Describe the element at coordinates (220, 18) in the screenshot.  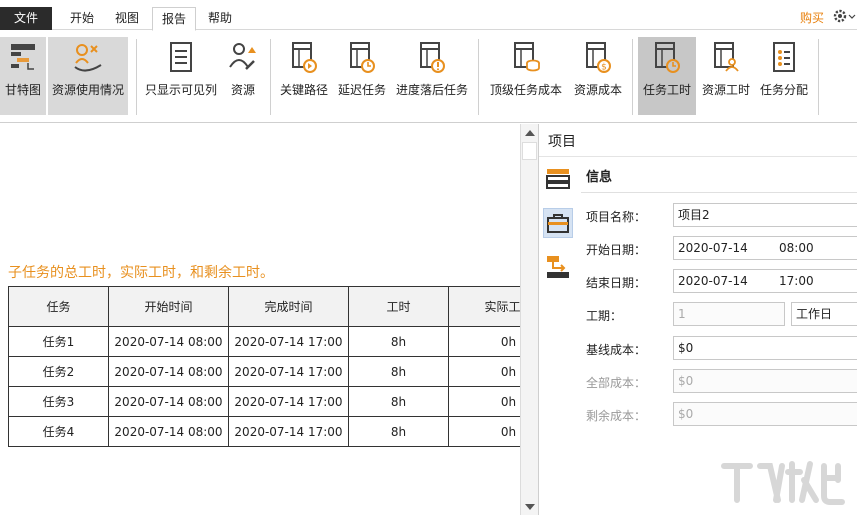
I see `tab-help: 帮助` at that location.